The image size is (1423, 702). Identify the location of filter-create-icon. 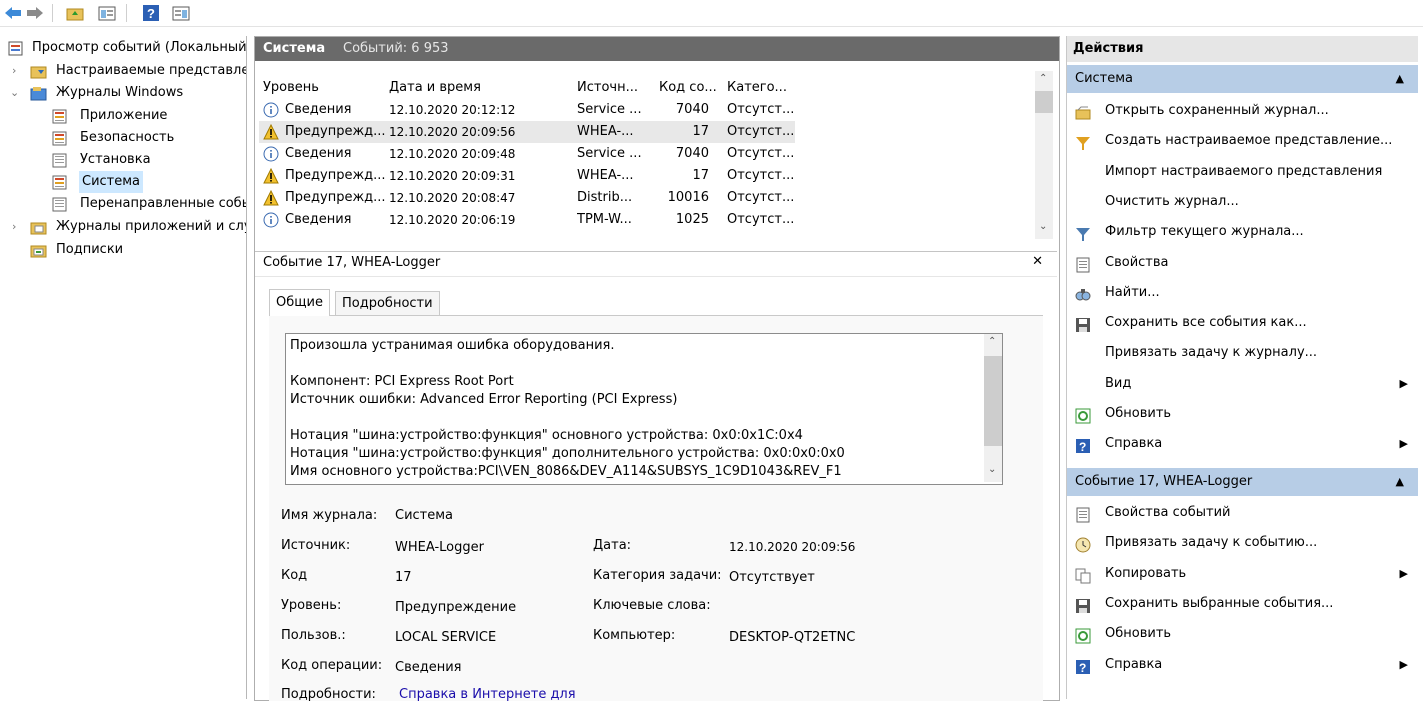
(1083, 142).